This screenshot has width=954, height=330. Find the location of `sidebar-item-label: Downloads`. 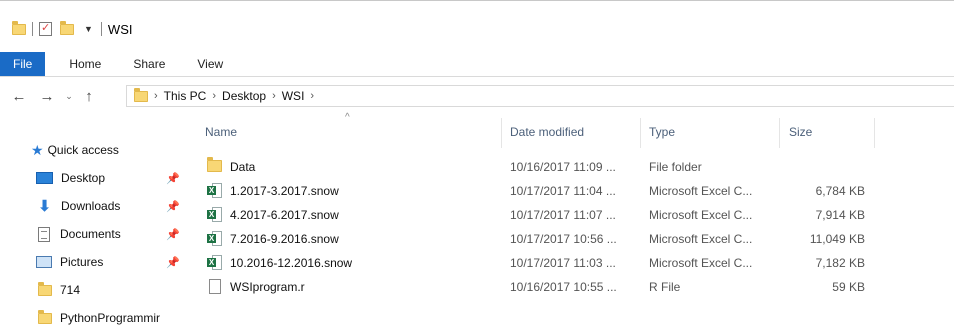

sidebar-item-label: Downloads is located at coordinates (91, 206).